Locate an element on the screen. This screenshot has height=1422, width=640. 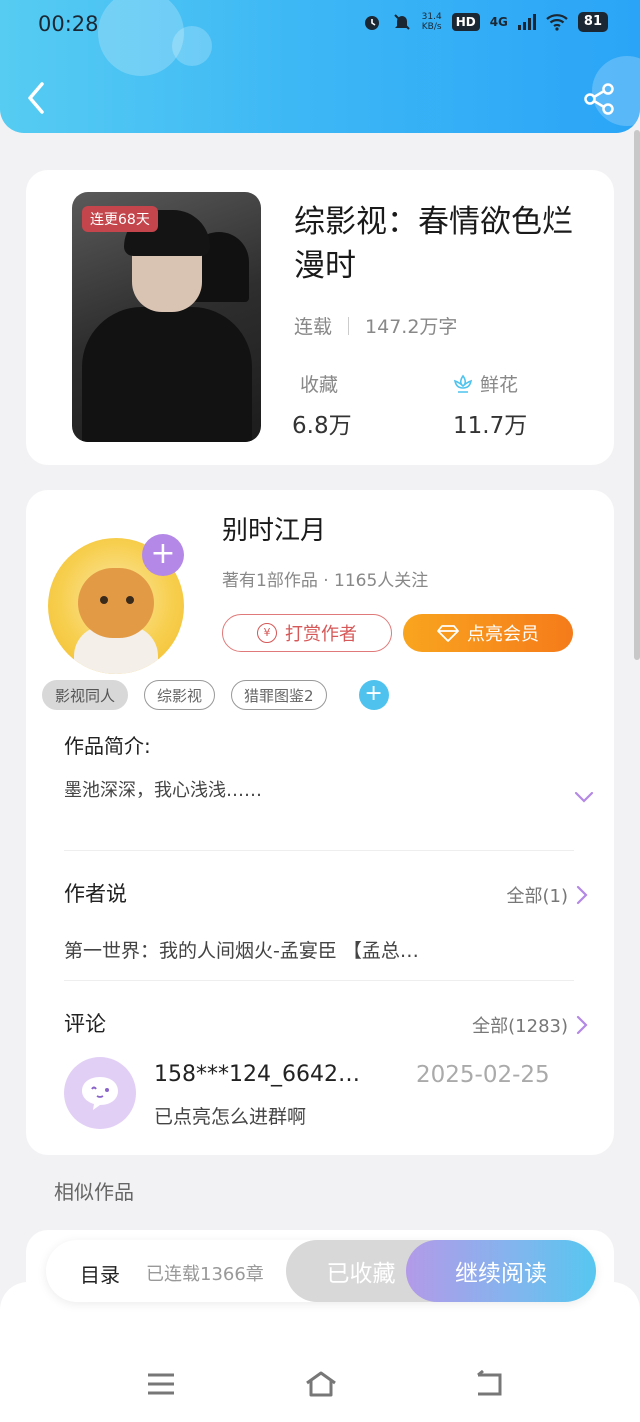
comment-text: 已点亮怎么进群啊 is located at coordinates (230, 1115).